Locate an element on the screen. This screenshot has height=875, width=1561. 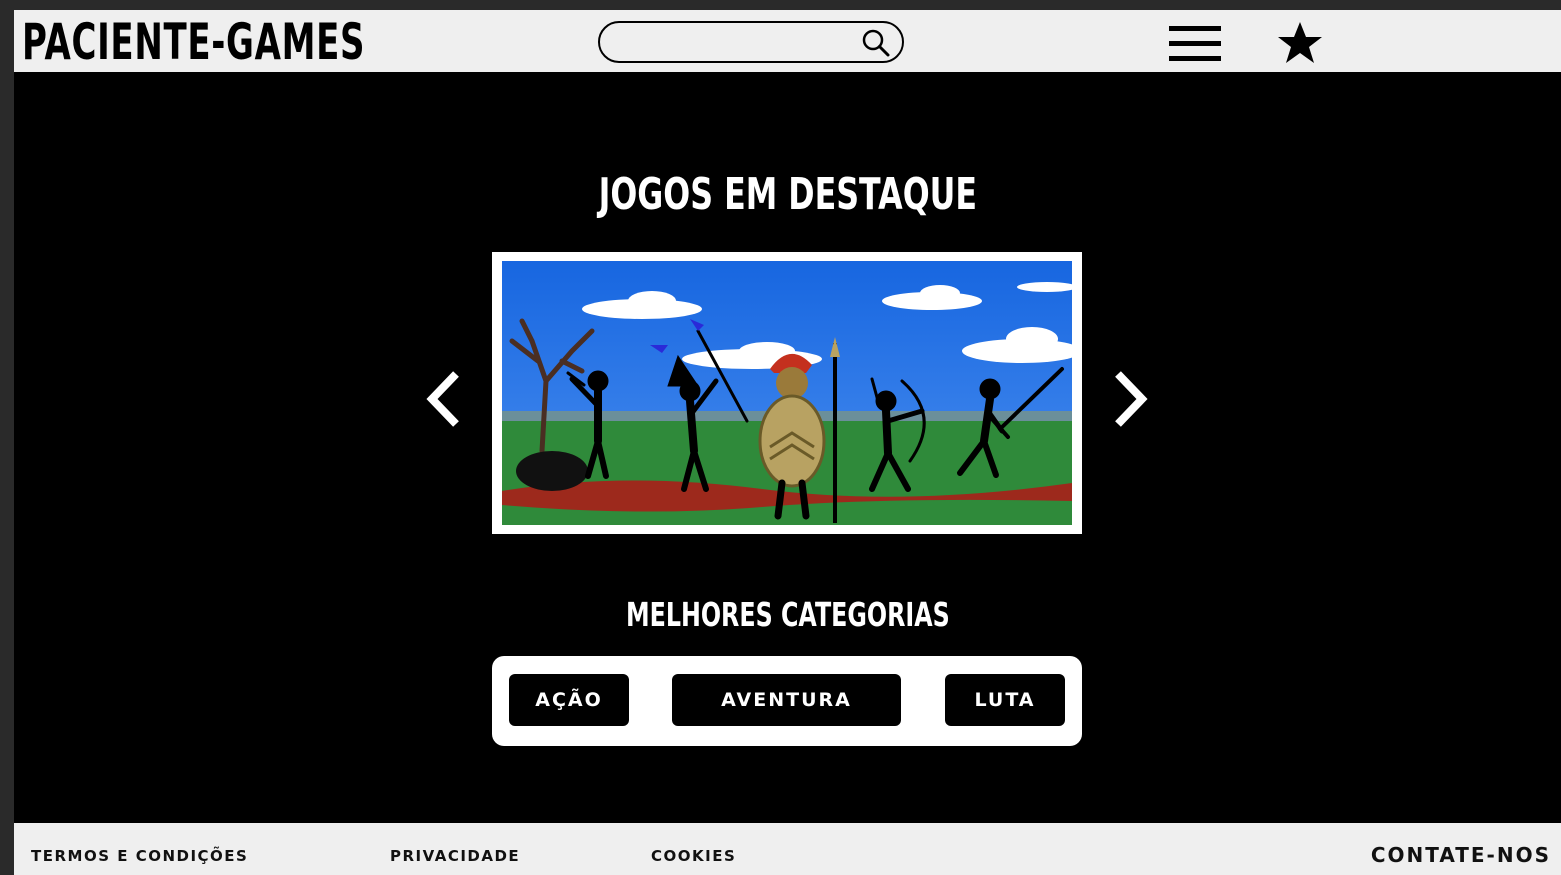
featured-title: JOGOS EM DESTAQUE is located at coordinates (787, 194).